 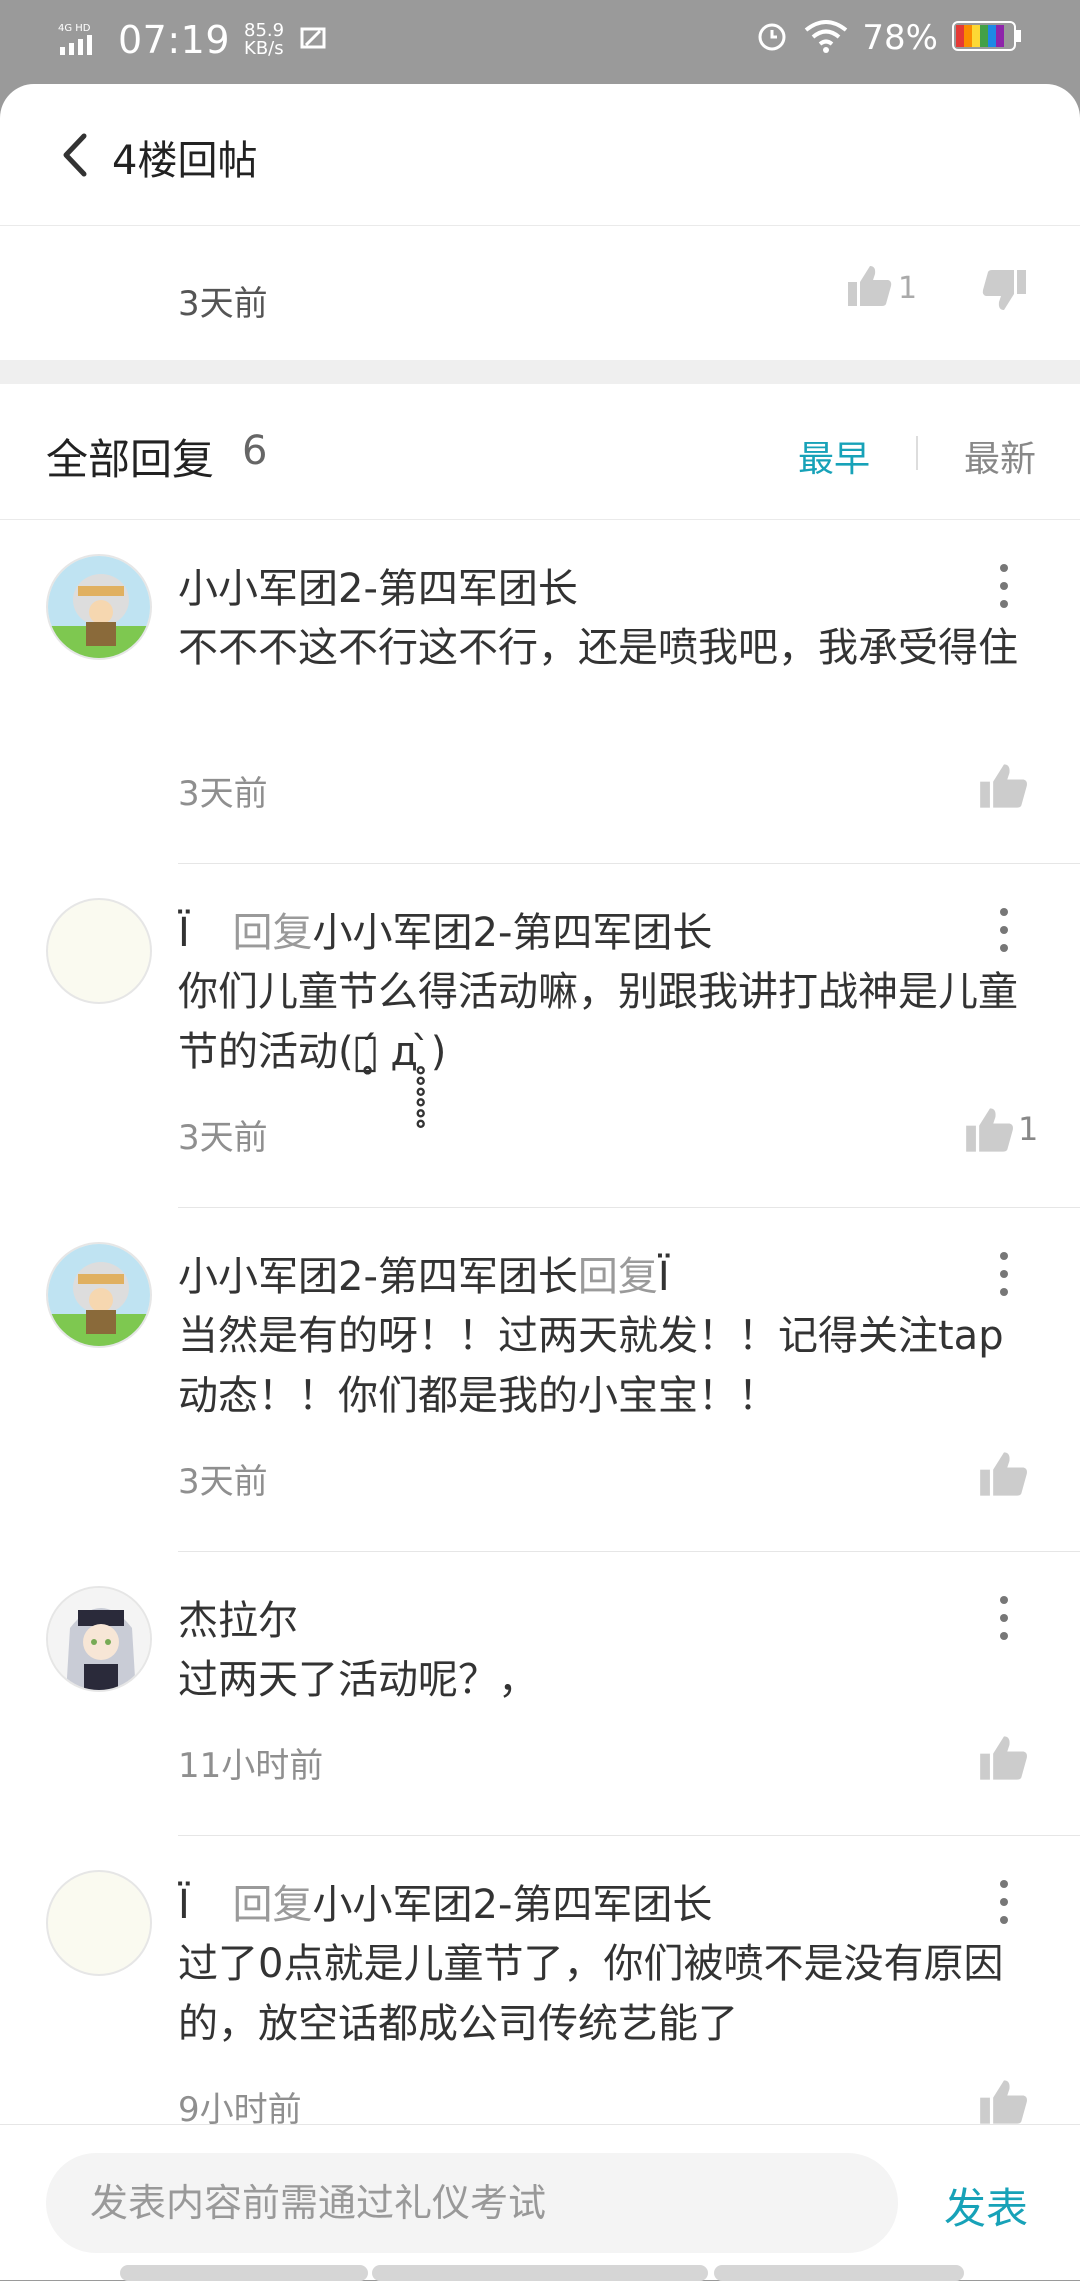 I want to click on replies-label: 全部回复, so click(x=130, y=459).